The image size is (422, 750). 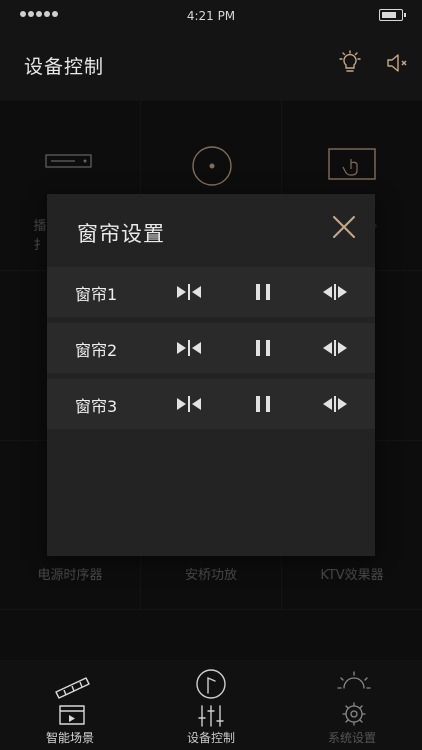 I want to click on nav-label: 系统设置, so click(x=351, y=738).